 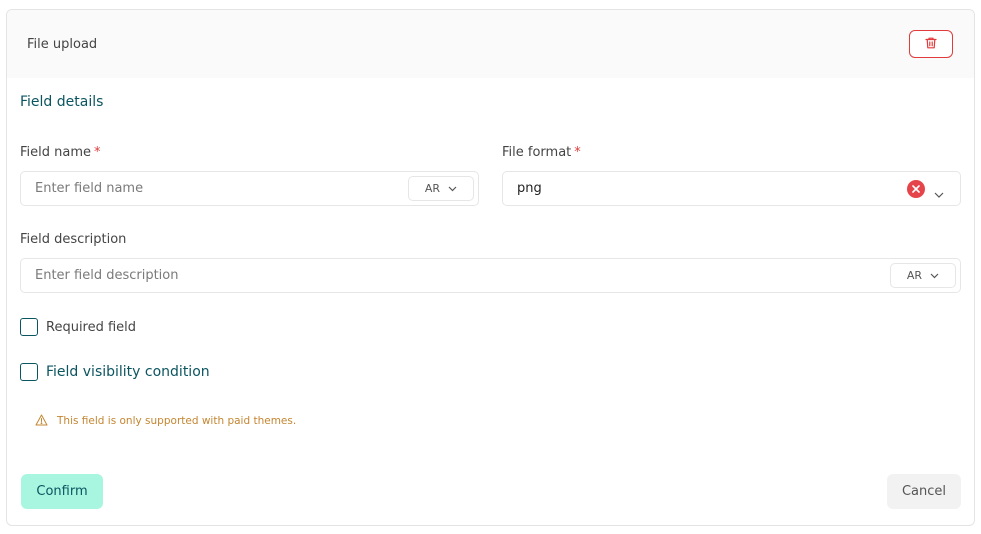 I want to click on required-field-label: Required field, so click(x=91, y=327).